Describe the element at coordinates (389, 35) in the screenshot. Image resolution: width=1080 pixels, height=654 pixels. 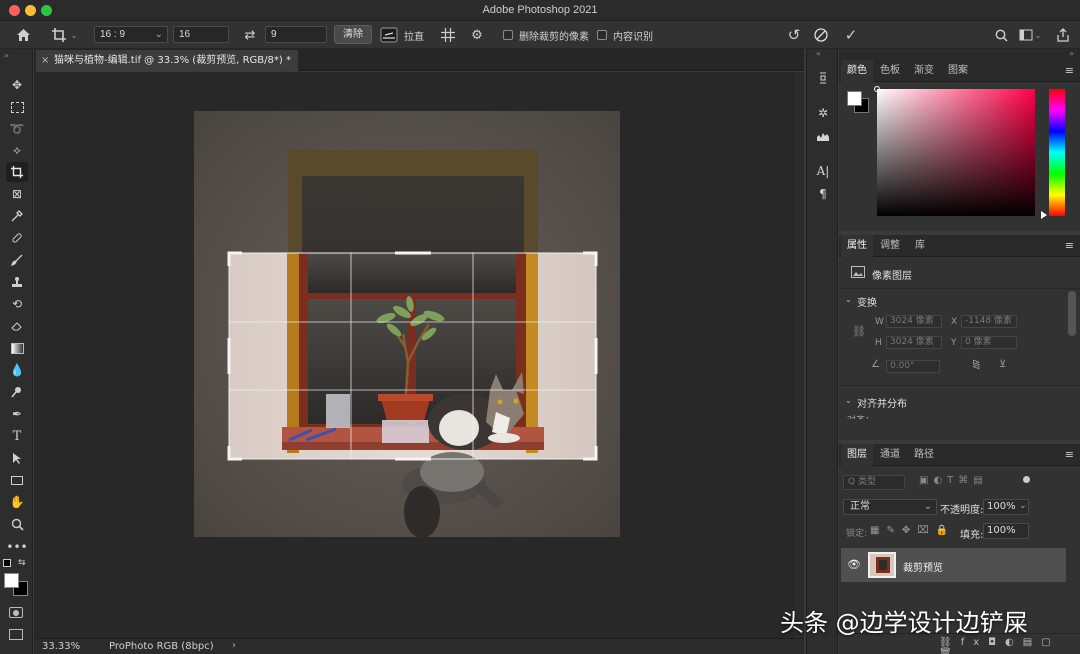
I see `straighten-icon` at that location.